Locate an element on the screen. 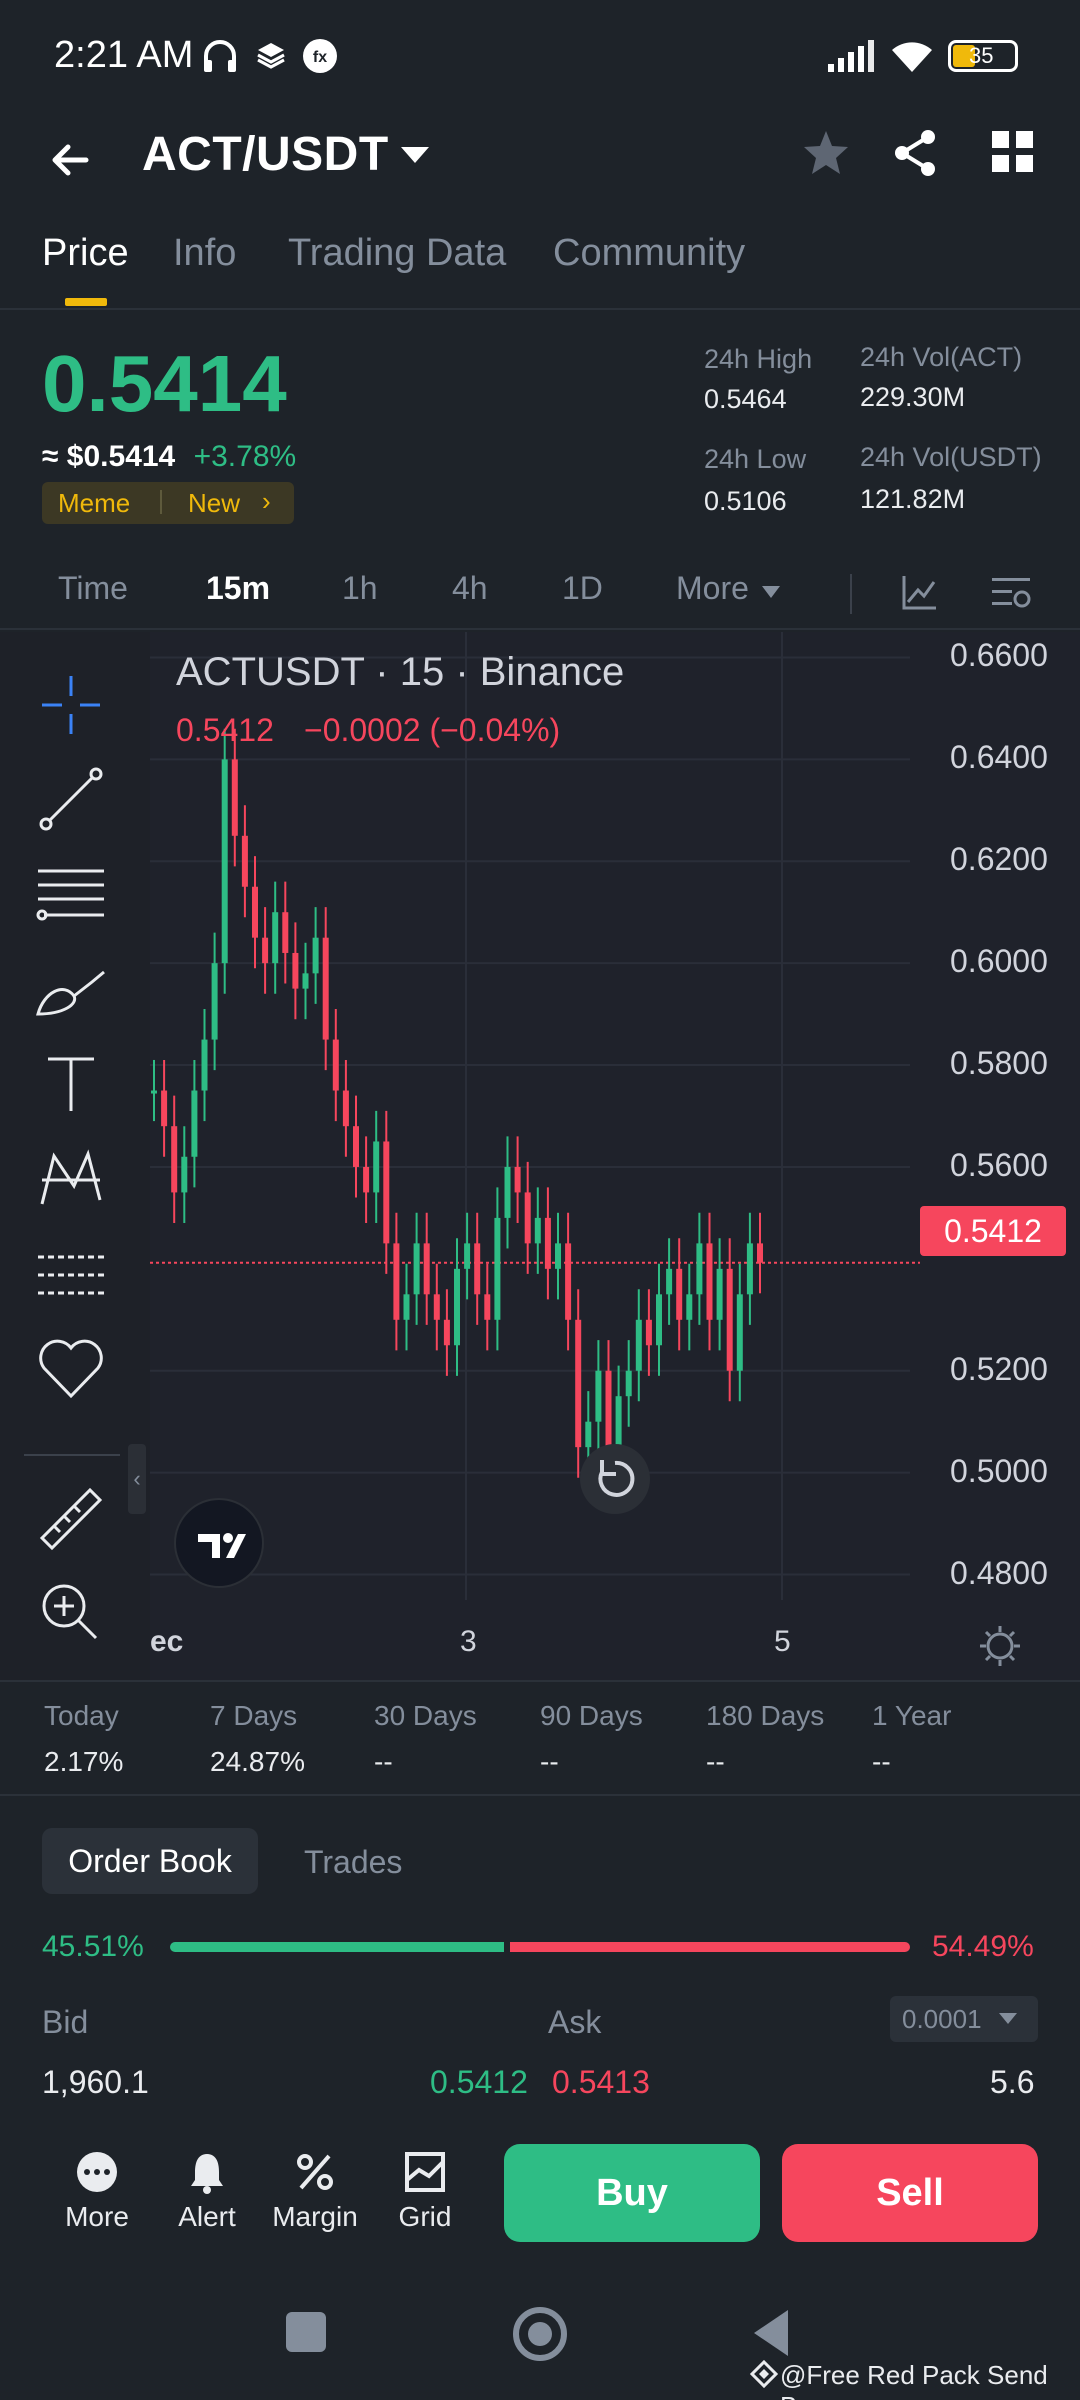 This screenshot has height=2400, width=1080. collapse-toolbar-icon: ‹ is located at coordinates (137, 1479).